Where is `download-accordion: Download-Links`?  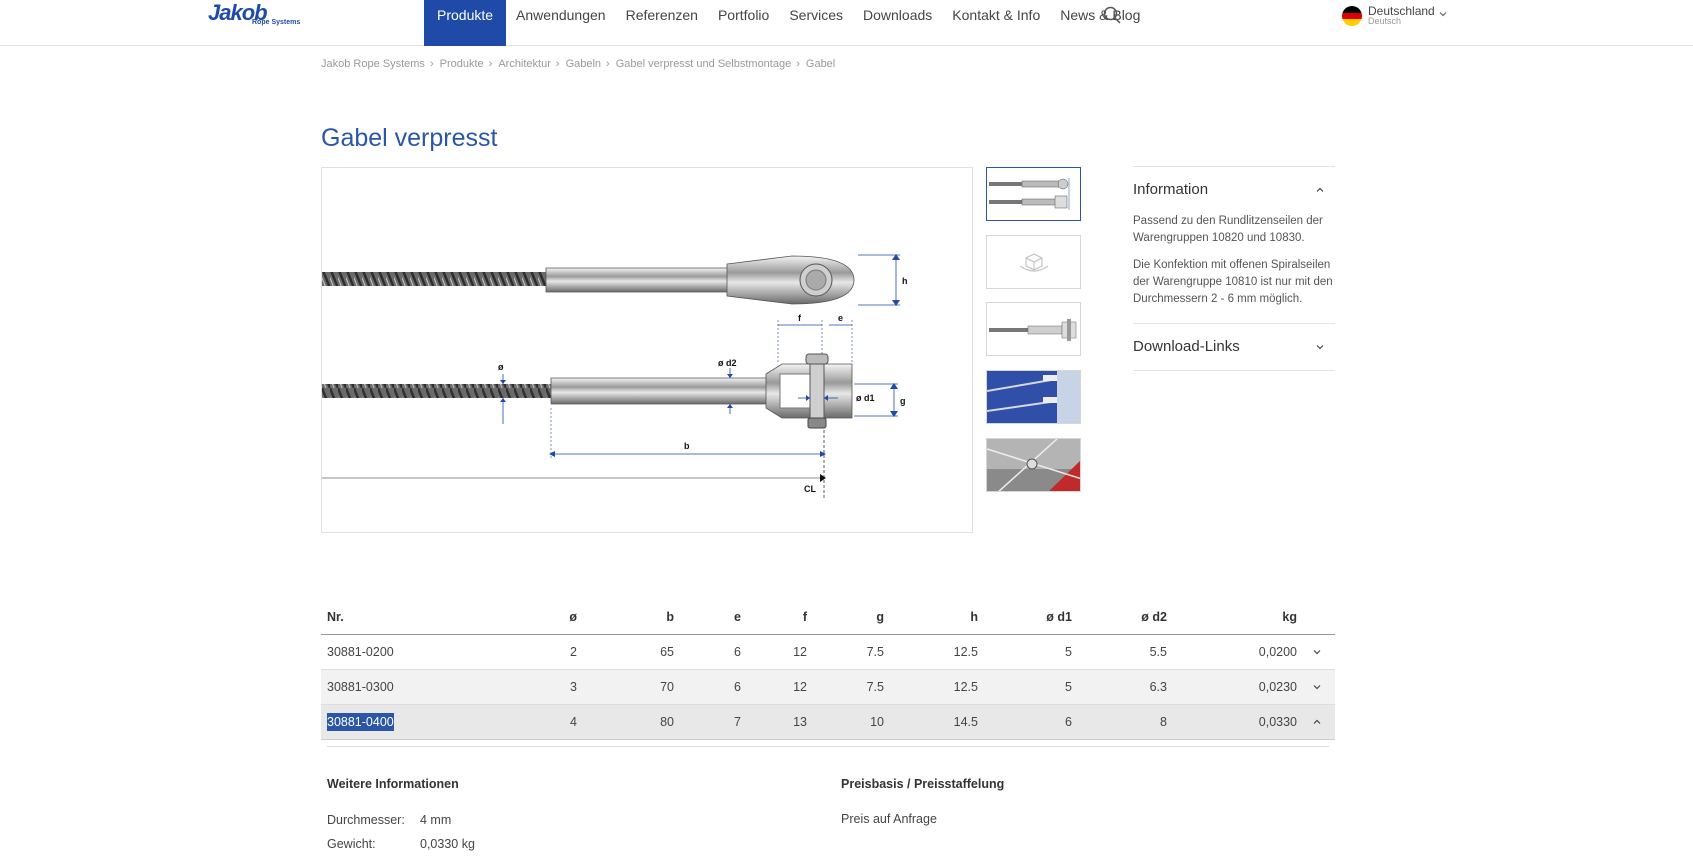
download-accordion: Download-Links is located at coordinates (1234, 347).